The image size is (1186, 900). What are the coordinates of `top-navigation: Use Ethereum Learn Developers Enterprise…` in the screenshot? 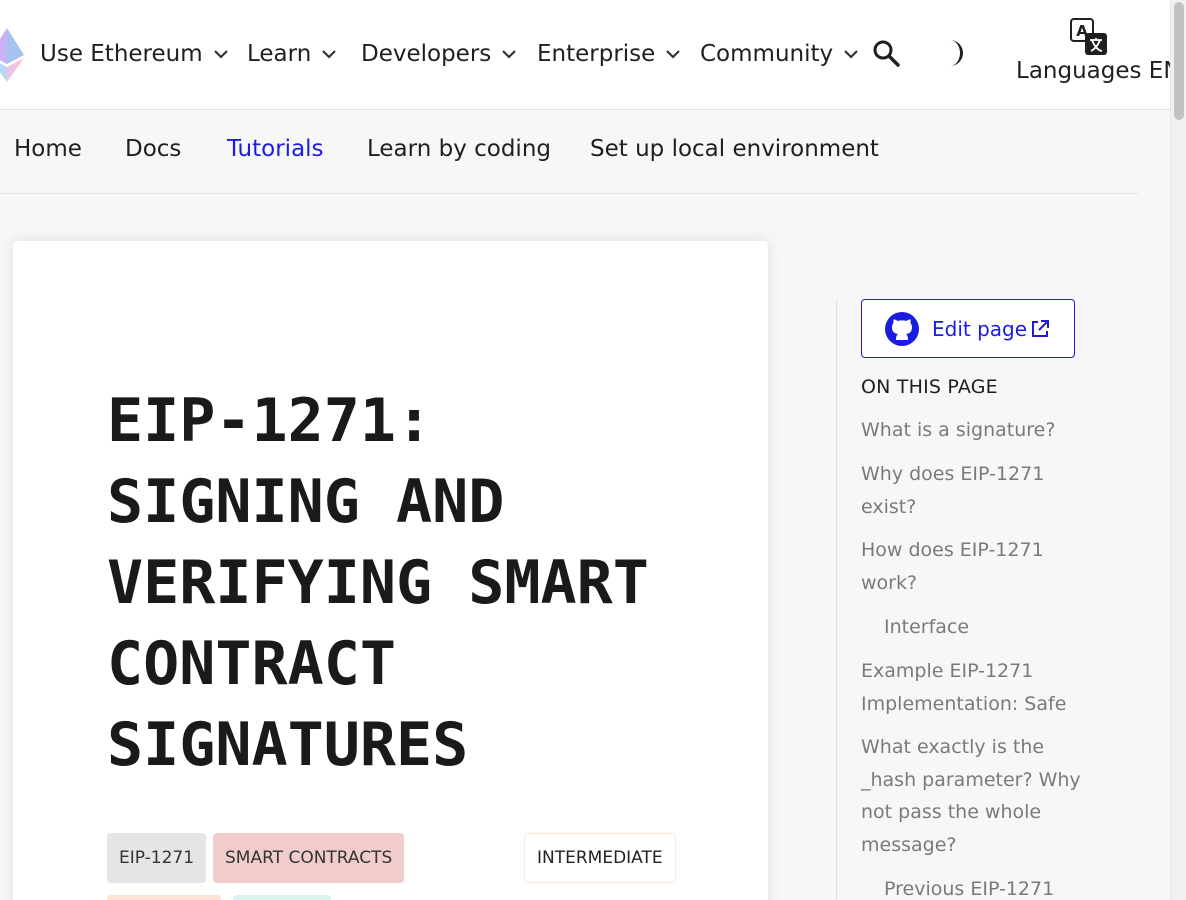 It's located at (590, 55).